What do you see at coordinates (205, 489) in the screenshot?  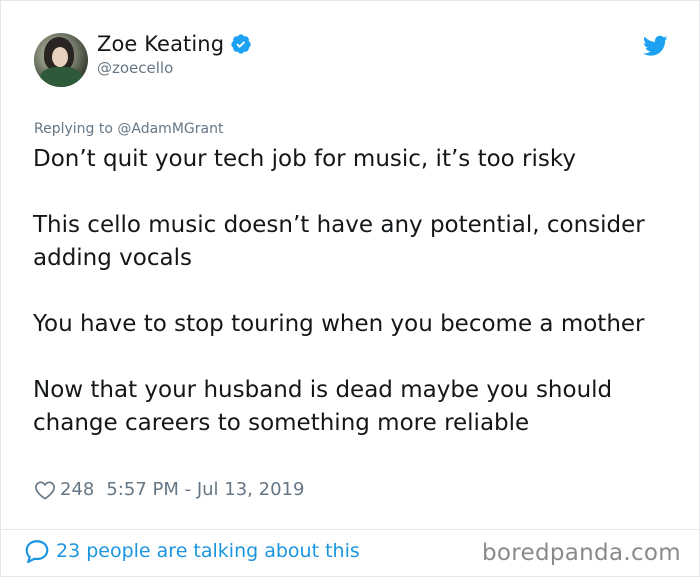 I see `timestamp: 5:57 PM - Jul 13, 2019` at bounding box center [205, 489].